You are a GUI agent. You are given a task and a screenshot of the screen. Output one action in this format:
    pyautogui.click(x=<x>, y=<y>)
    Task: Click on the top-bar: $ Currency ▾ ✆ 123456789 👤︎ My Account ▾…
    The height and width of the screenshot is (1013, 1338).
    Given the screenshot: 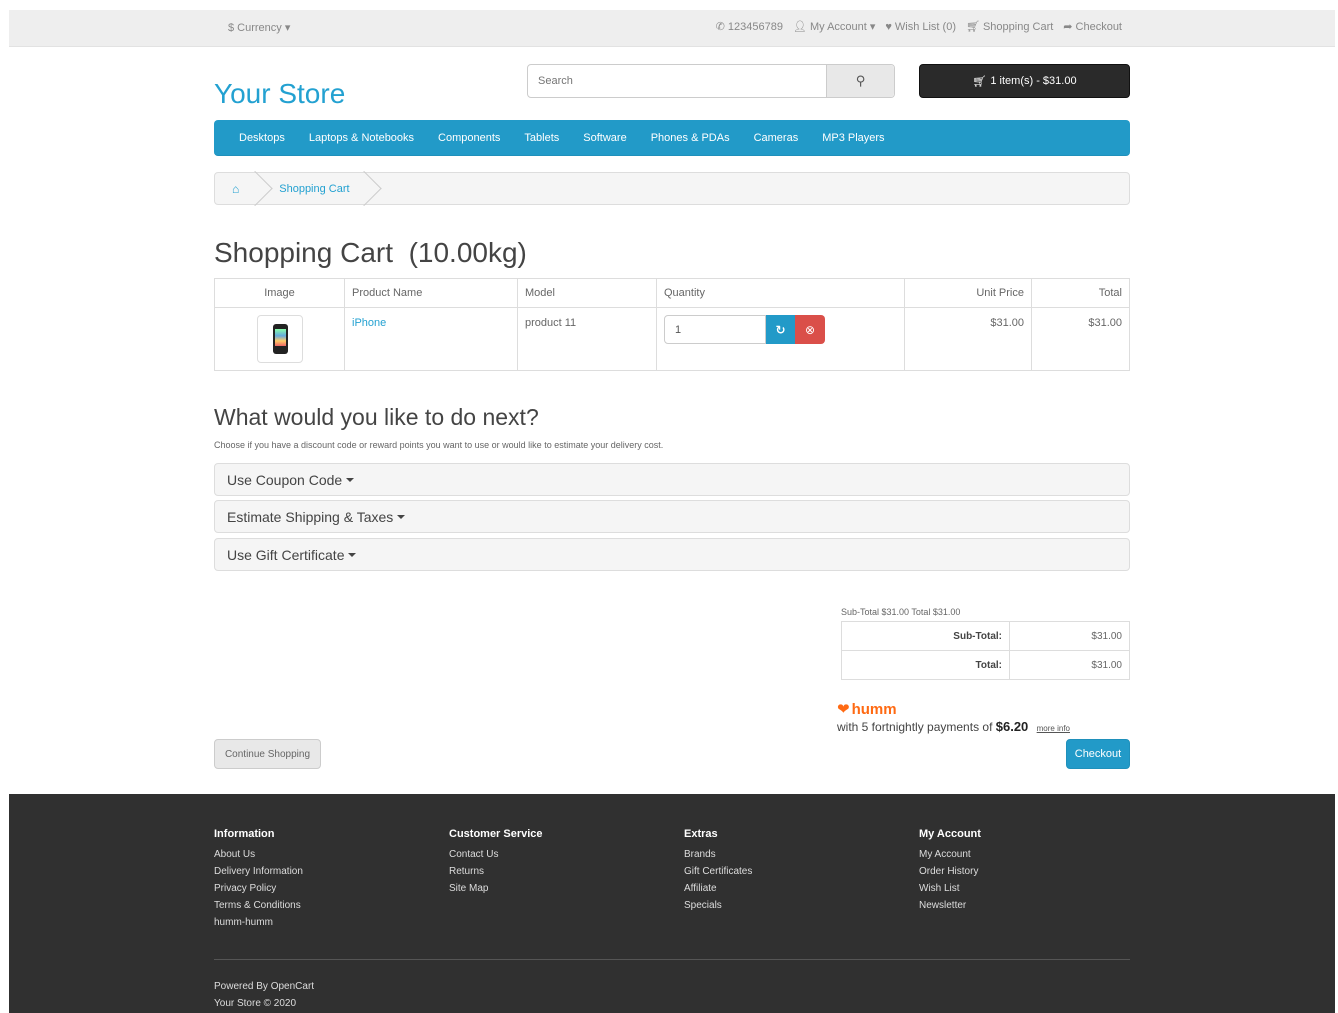 What is the action you would take?
    pyautogui.click(x=672, y=28)
    